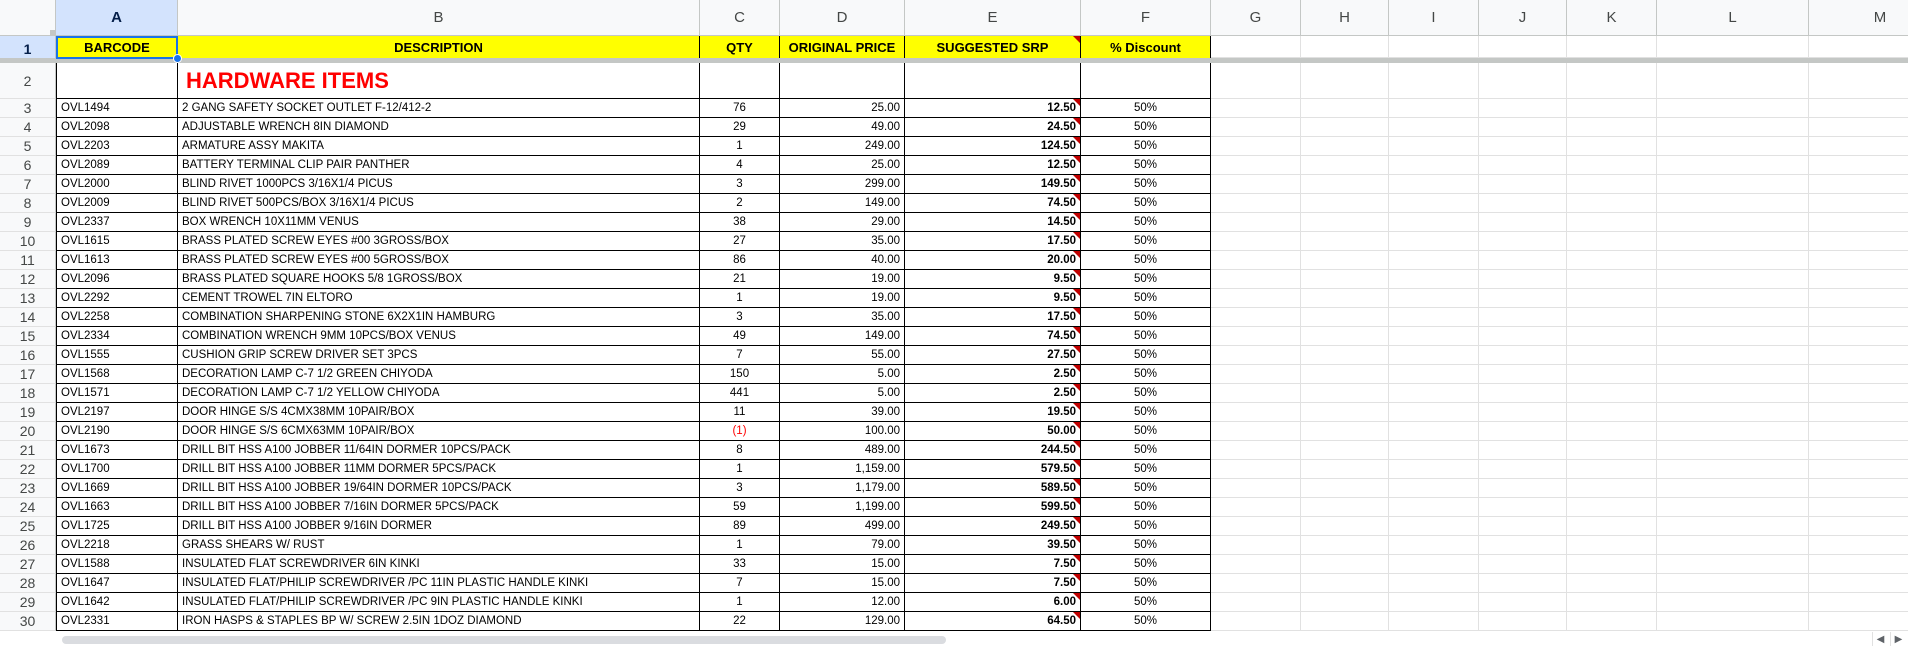 The width and height of the screenshot is (1908, 648). Describe the element at coordinates (28, 374) in the screenshot. I see `row-header-17: 17` at that location.